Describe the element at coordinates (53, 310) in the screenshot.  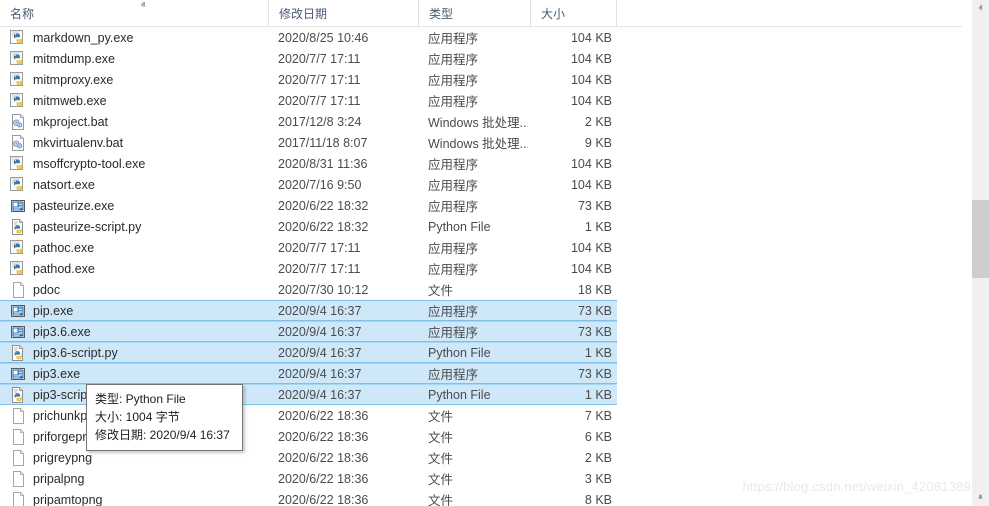
I see `file-name-label: pip.exe` at that location.